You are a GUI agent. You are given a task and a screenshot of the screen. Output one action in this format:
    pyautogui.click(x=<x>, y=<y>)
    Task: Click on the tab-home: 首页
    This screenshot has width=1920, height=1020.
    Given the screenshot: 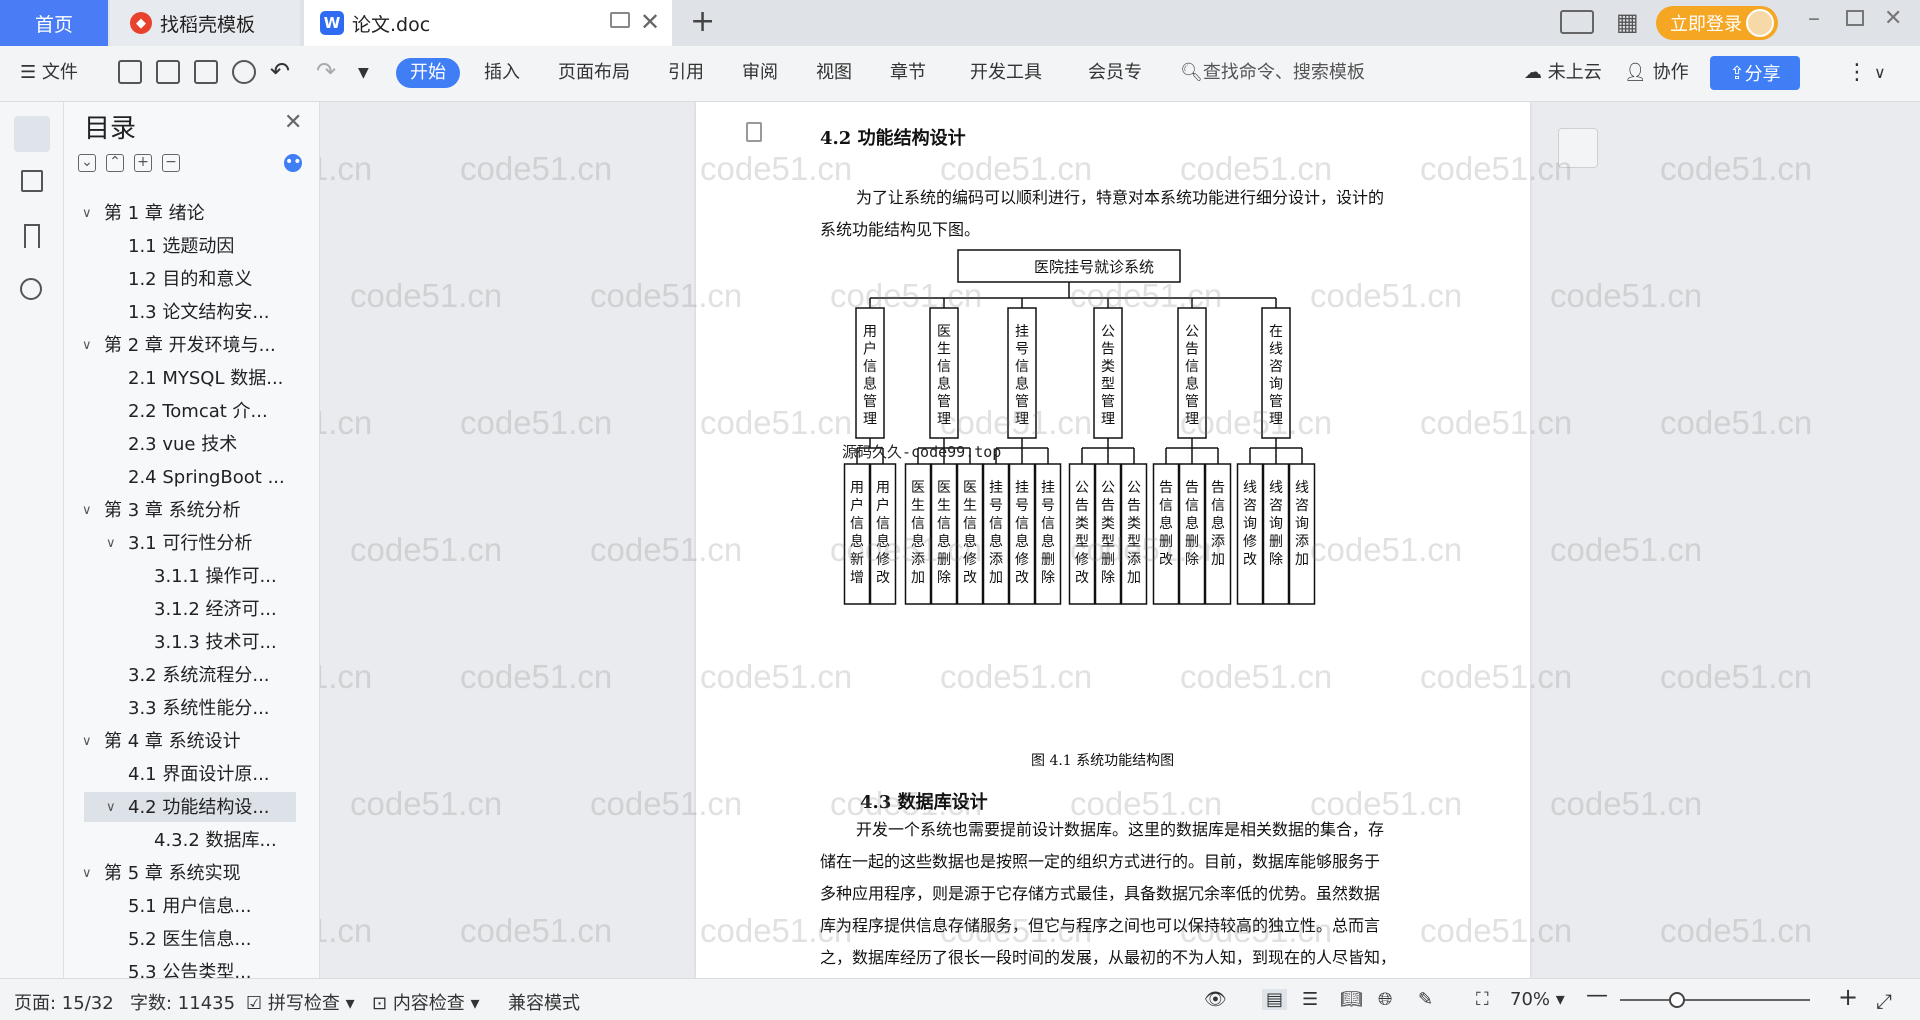 What is the action you would take?
    pyautogui.click(x=54, y=23)
    